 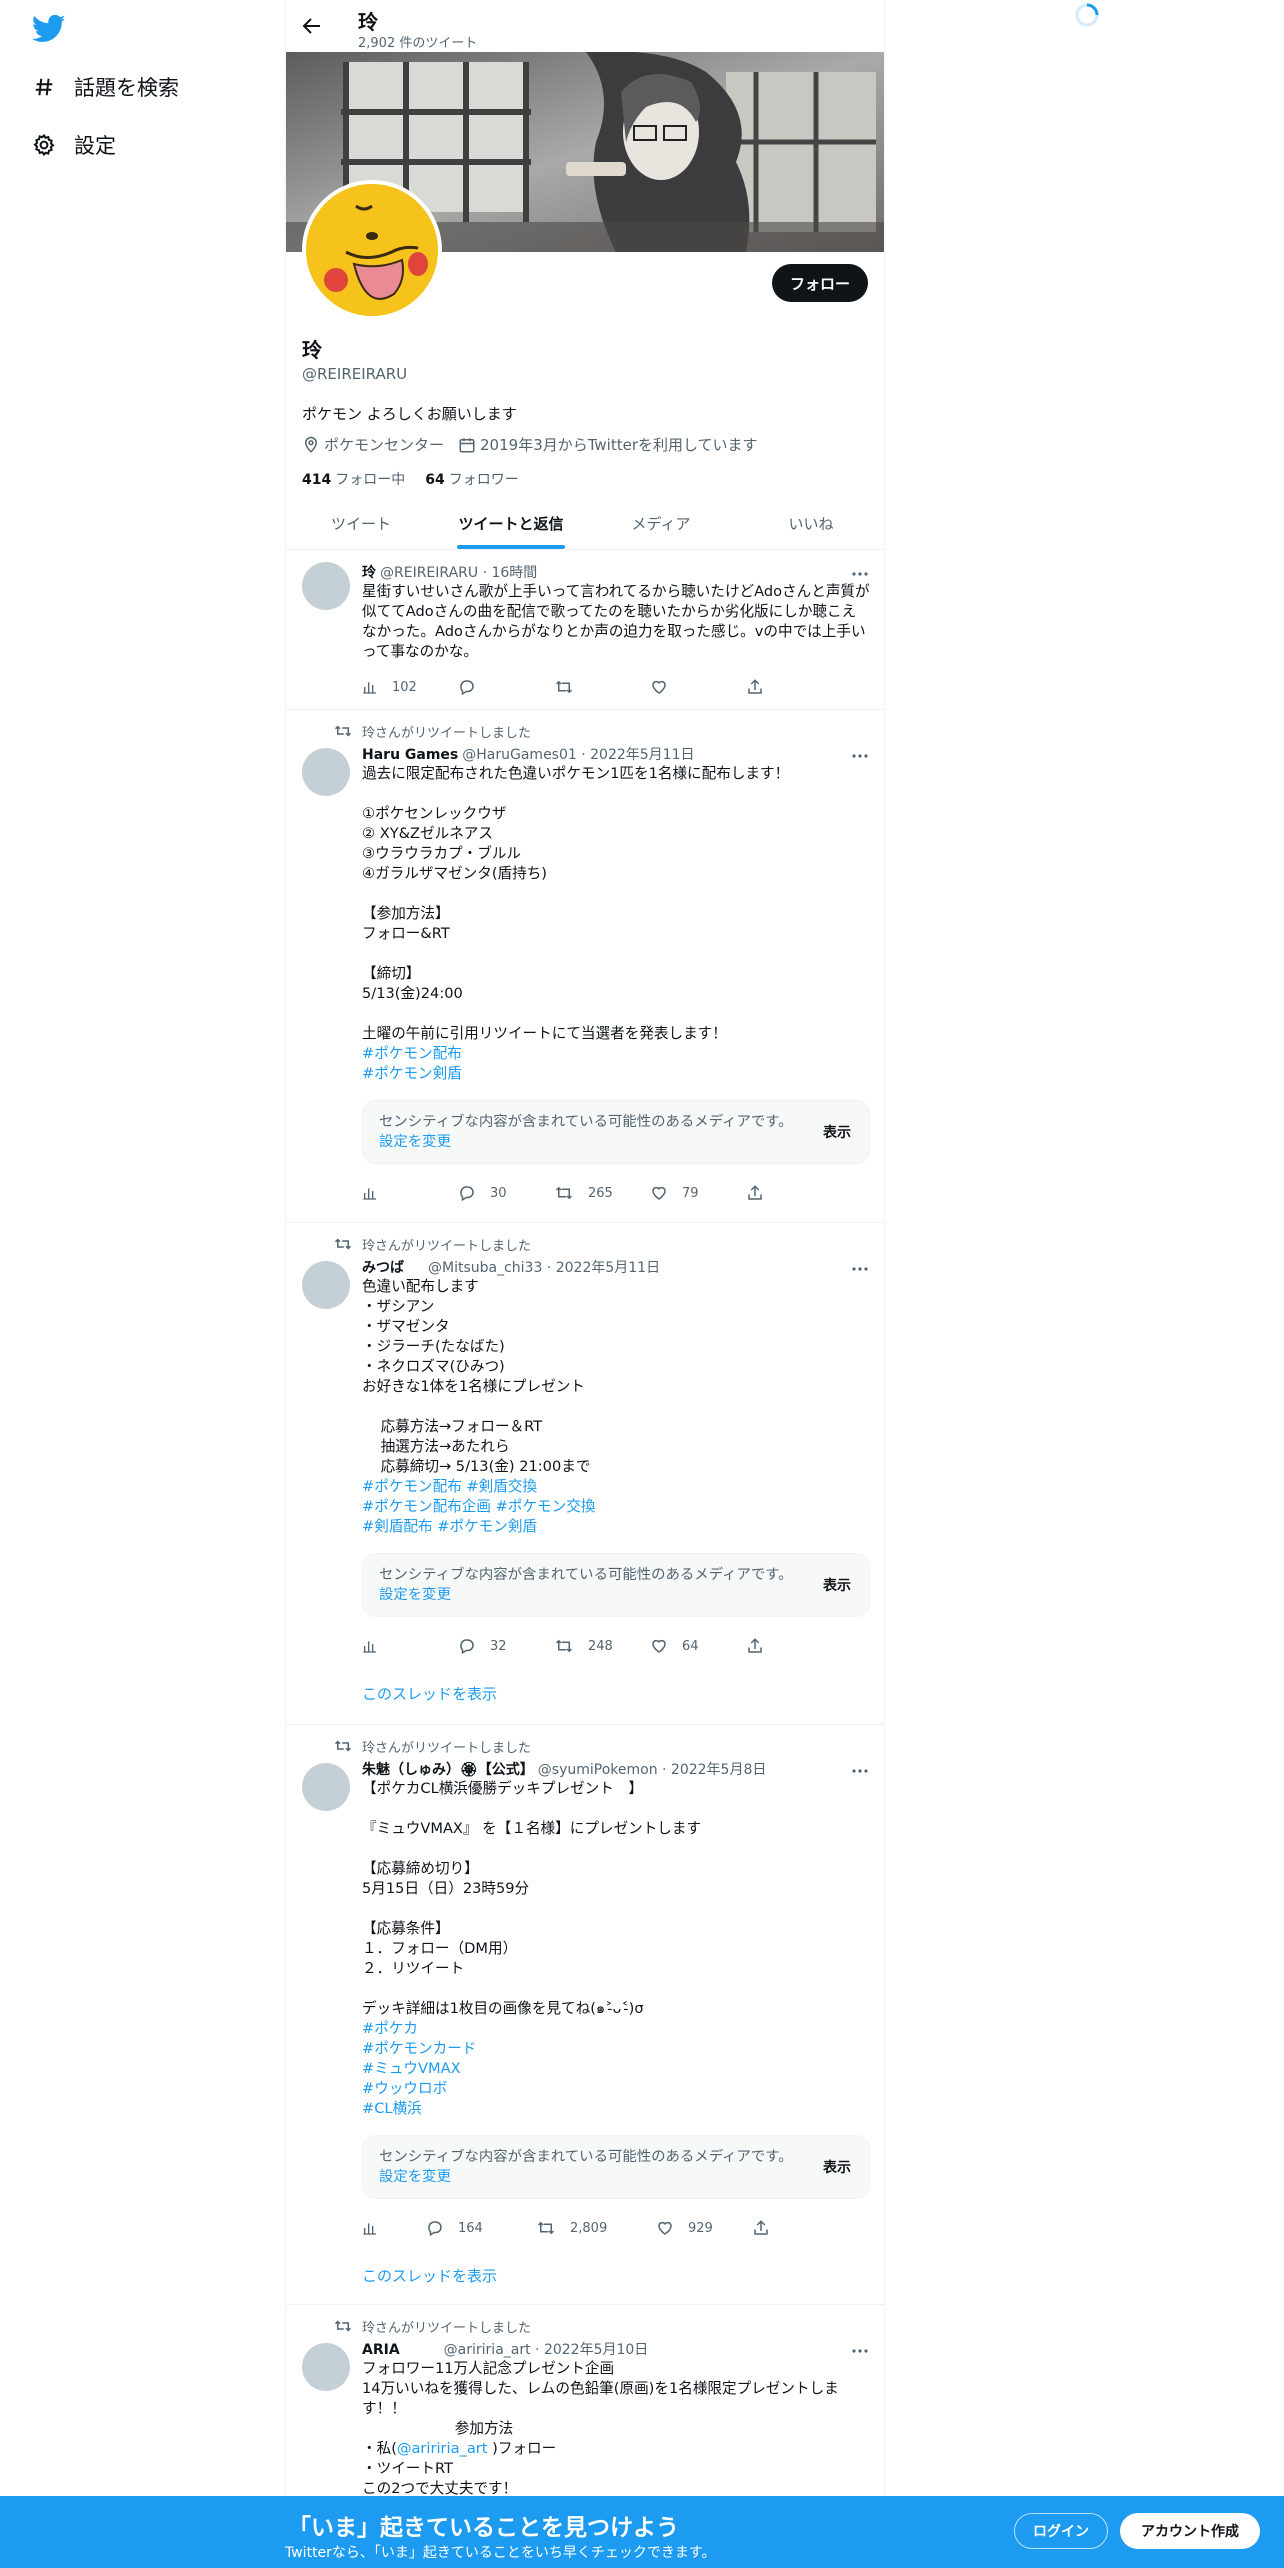 I want to click on tweet-author-handle: @syumiPokemon · 2022年5月8日, so click(x=652, y=1769).